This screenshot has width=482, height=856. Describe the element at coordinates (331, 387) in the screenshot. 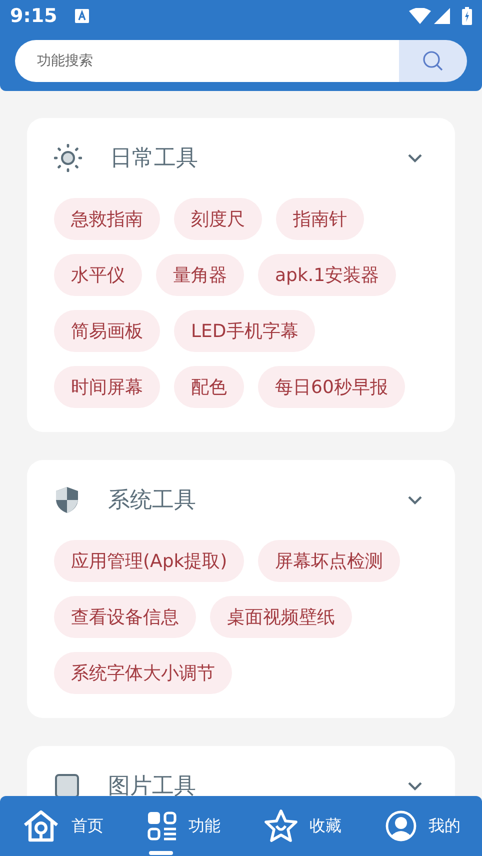

I see `tool-chip: 每日60秒早报` at that location.